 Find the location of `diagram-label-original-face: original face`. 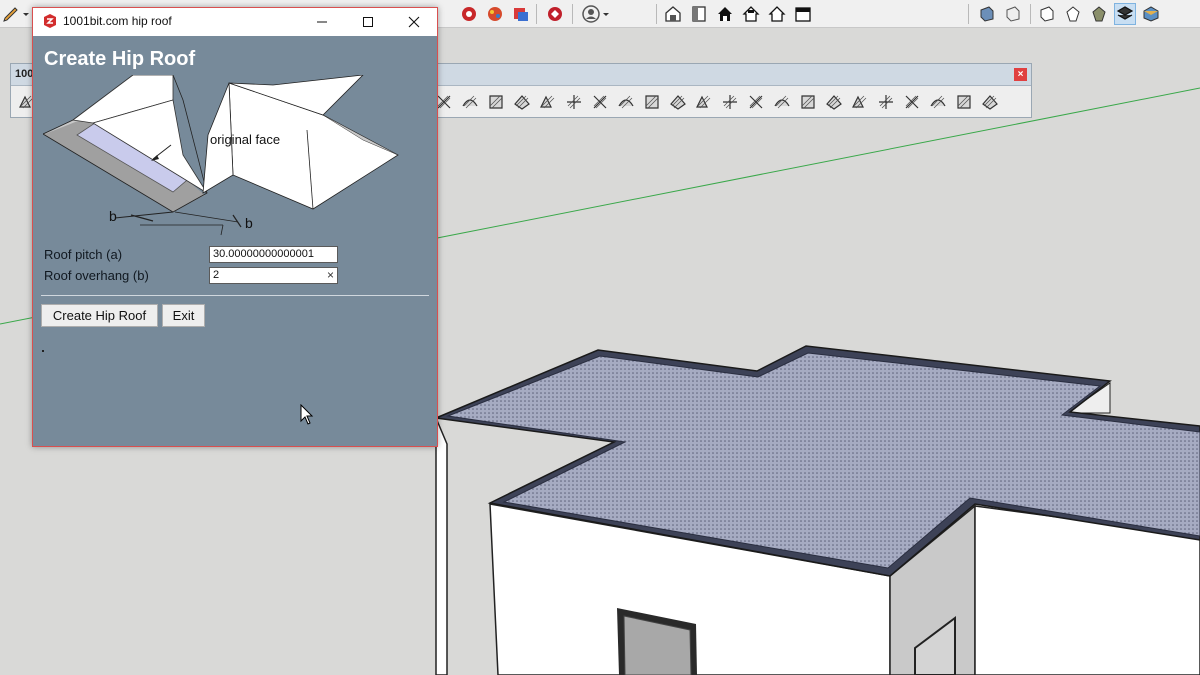

diagram-label-original-face: original face is located at coordinates (245, 139).